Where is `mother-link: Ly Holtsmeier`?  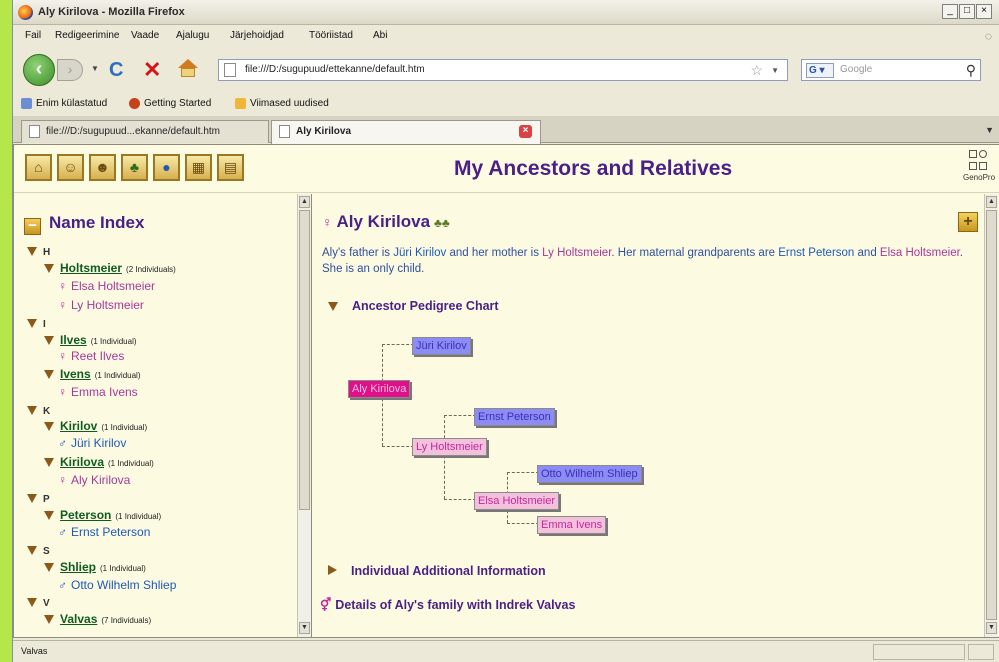 mother-link: Ly Holtsmeier is located at coordinates (576, 253).